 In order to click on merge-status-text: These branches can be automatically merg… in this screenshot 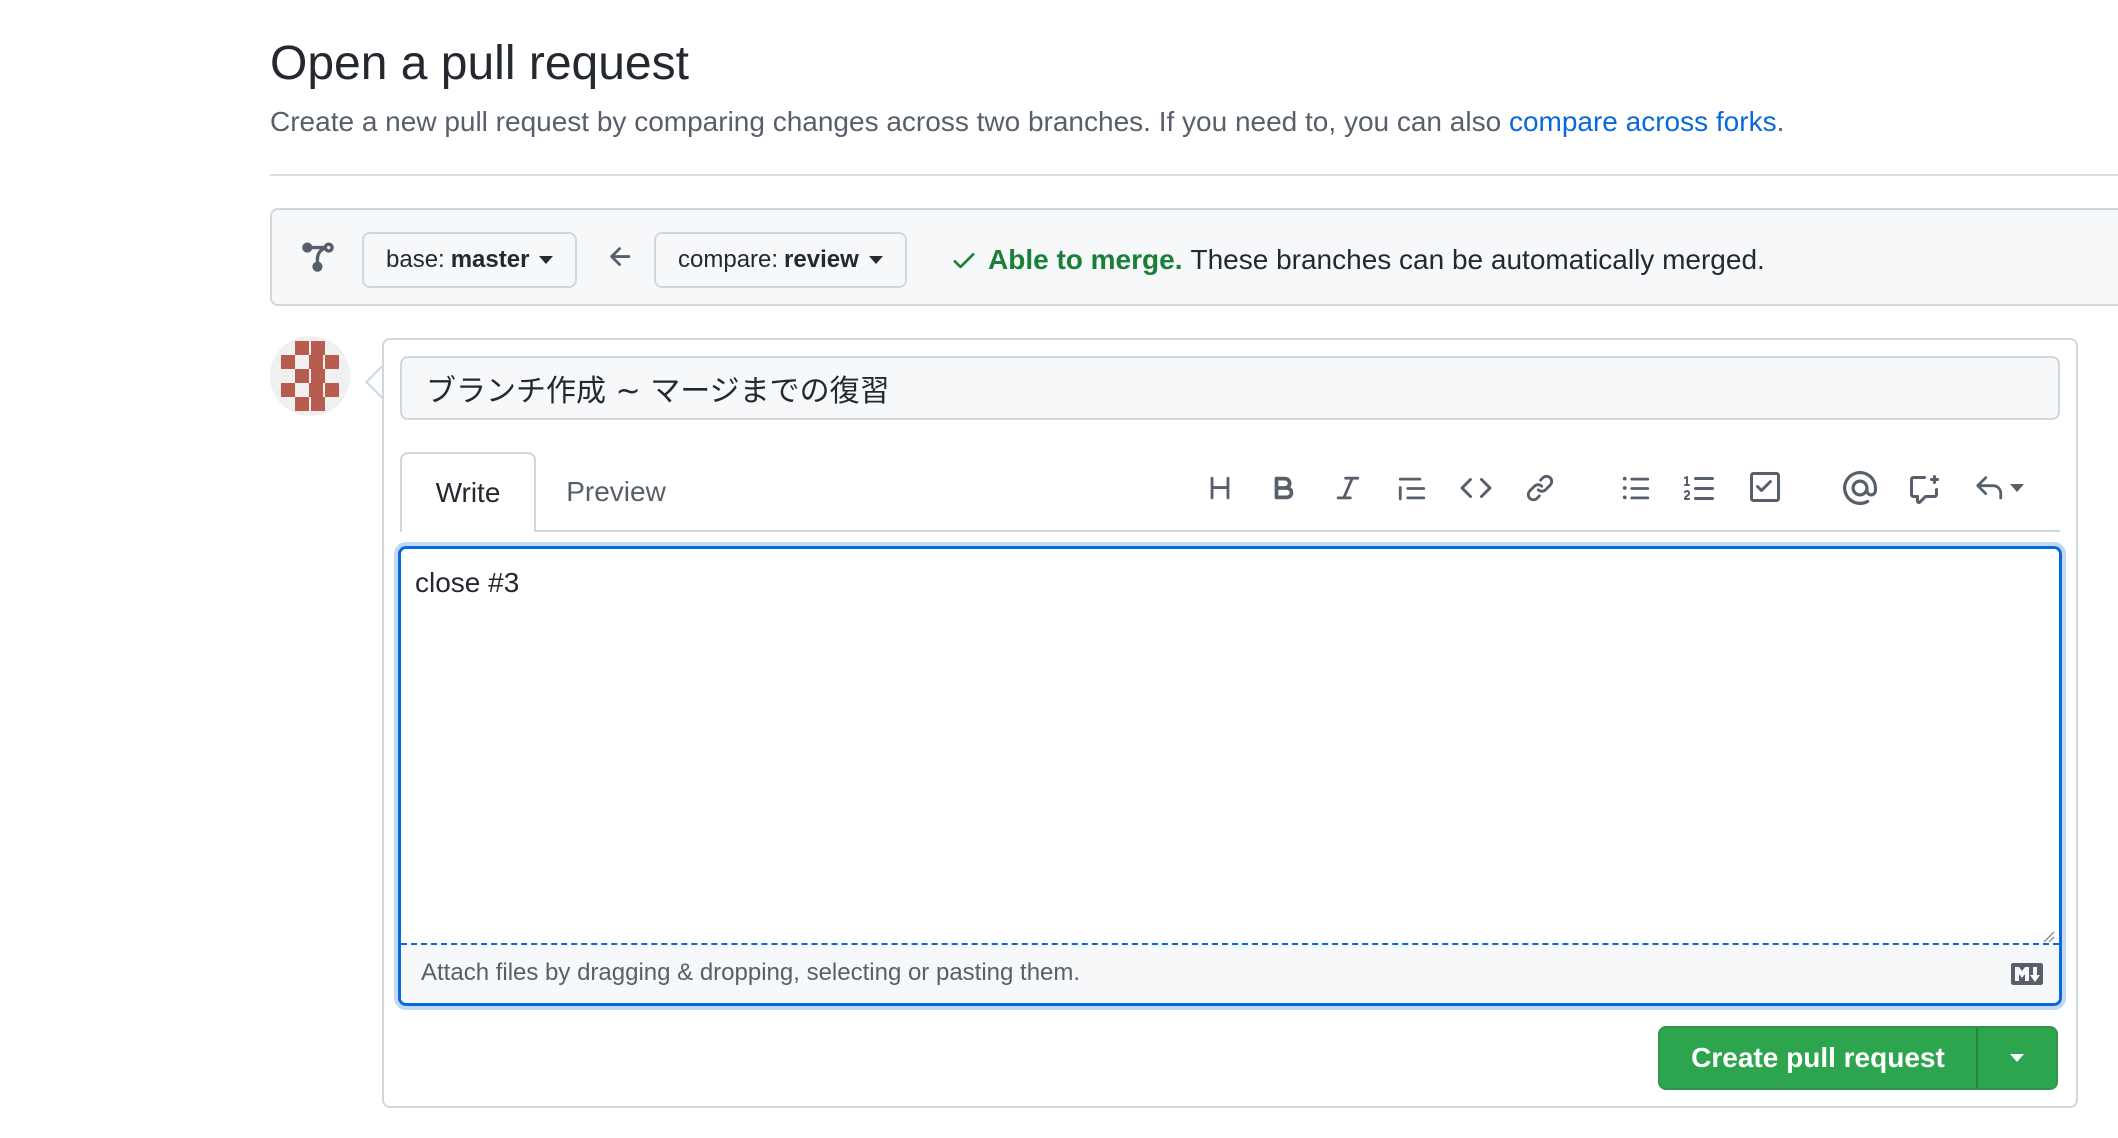, I will do `click(1477, 259)`.